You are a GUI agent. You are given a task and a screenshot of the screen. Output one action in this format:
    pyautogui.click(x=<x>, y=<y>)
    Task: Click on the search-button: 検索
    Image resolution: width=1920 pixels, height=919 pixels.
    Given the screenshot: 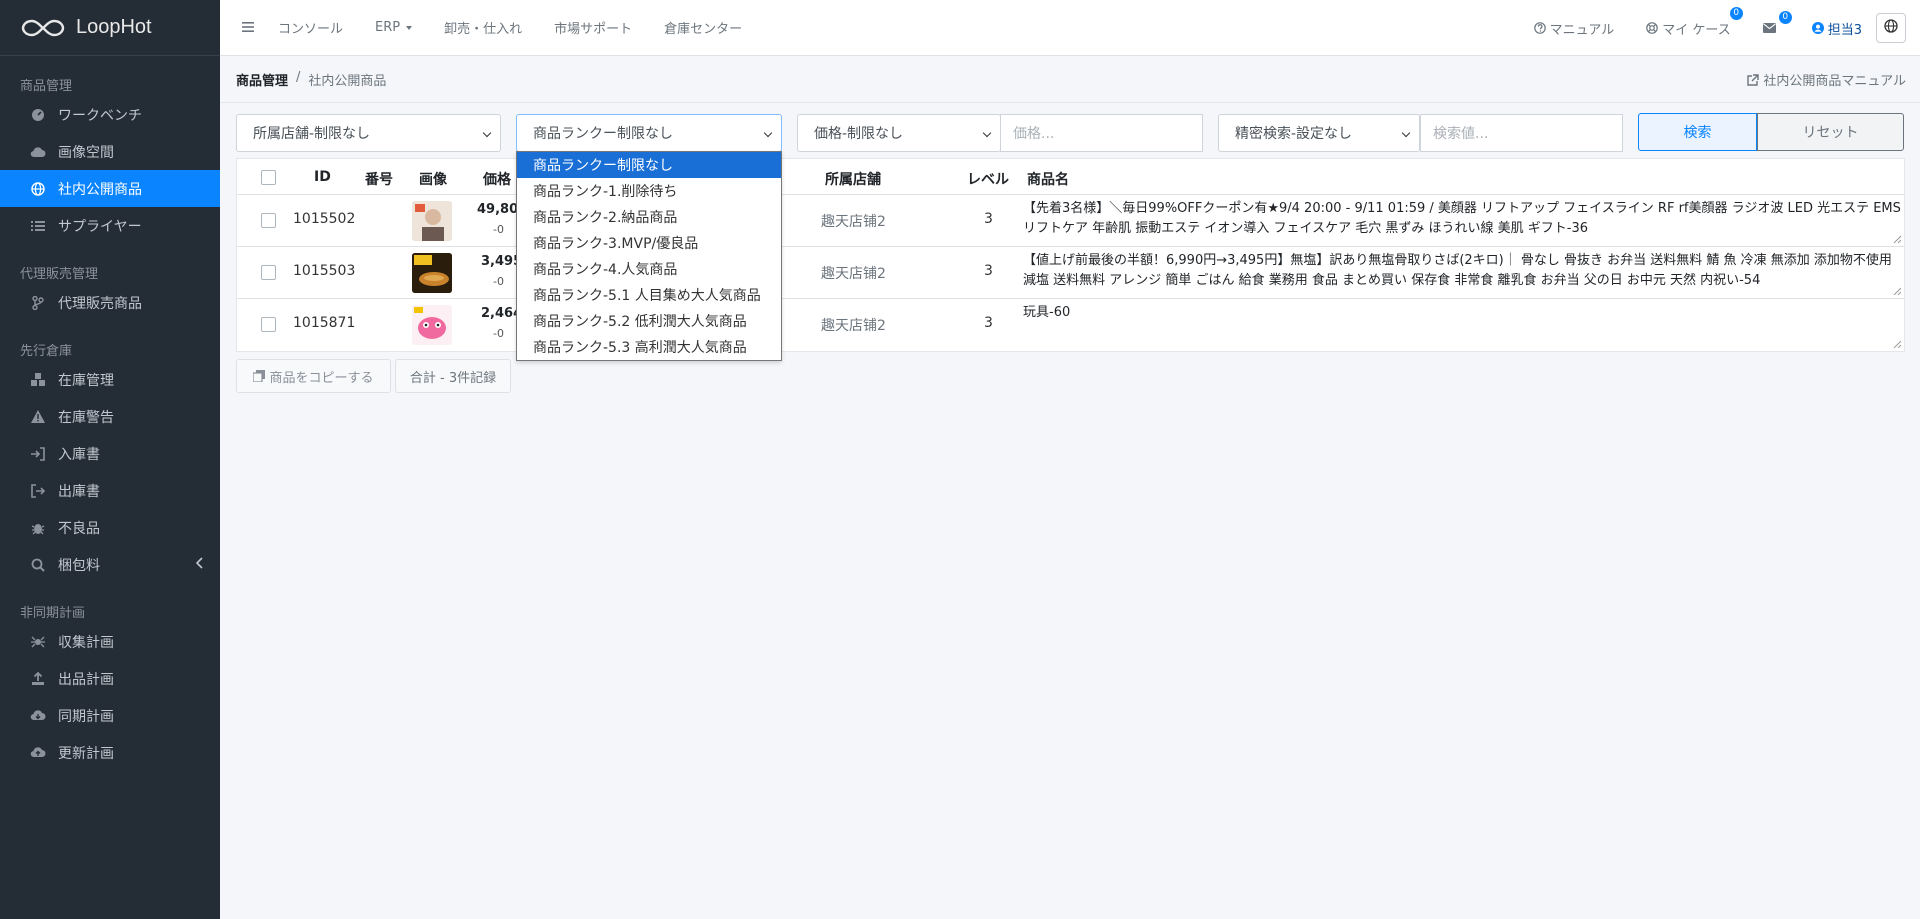 What is the action you would take?
    pyautogui.click(x=1697, y=132)
    